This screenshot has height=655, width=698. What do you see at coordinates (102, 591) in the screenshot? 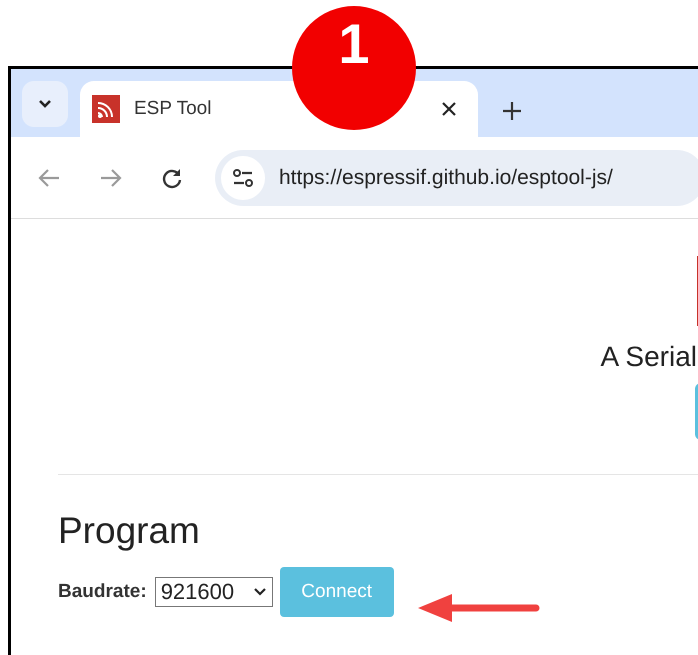
I see `baudrate-label: Baudrate:` at bounding box center [102, 591].